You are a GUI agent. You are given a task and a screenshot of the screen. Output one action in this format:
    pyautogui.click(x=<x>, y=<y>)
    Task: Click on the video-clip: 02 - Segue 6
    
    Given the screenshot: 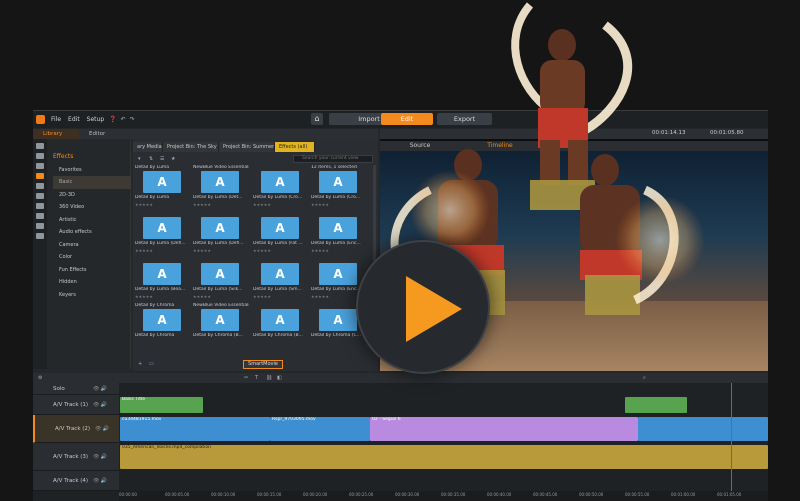 What is the action you would take?
    pyautogui.click(x=504, y=429)
    